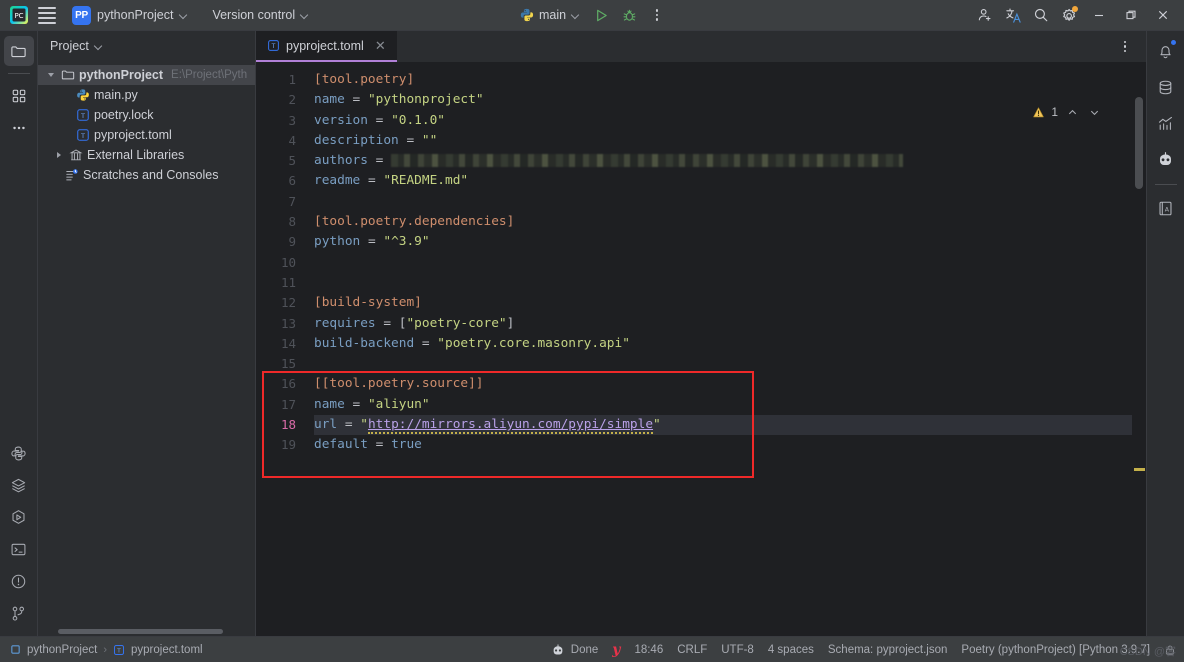 Image resolution: width=1184 pixels, height=662 pixels. I want to click on project-badge: PP, so click(81, 15).